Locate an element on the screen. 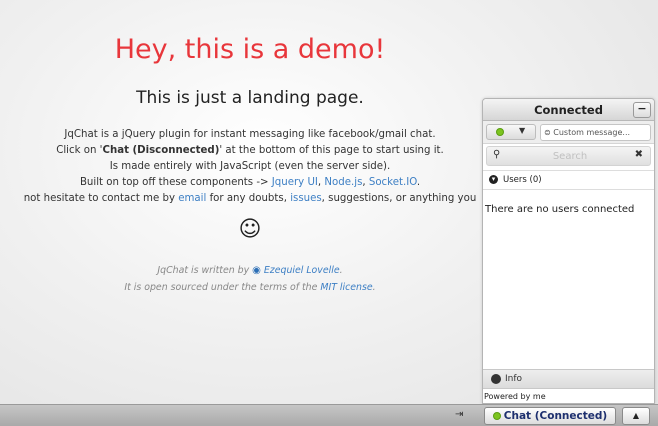 The width and height of the screenshot is (658, 426). chat-panel-header: Connected − is located at coordinates (568, 110).